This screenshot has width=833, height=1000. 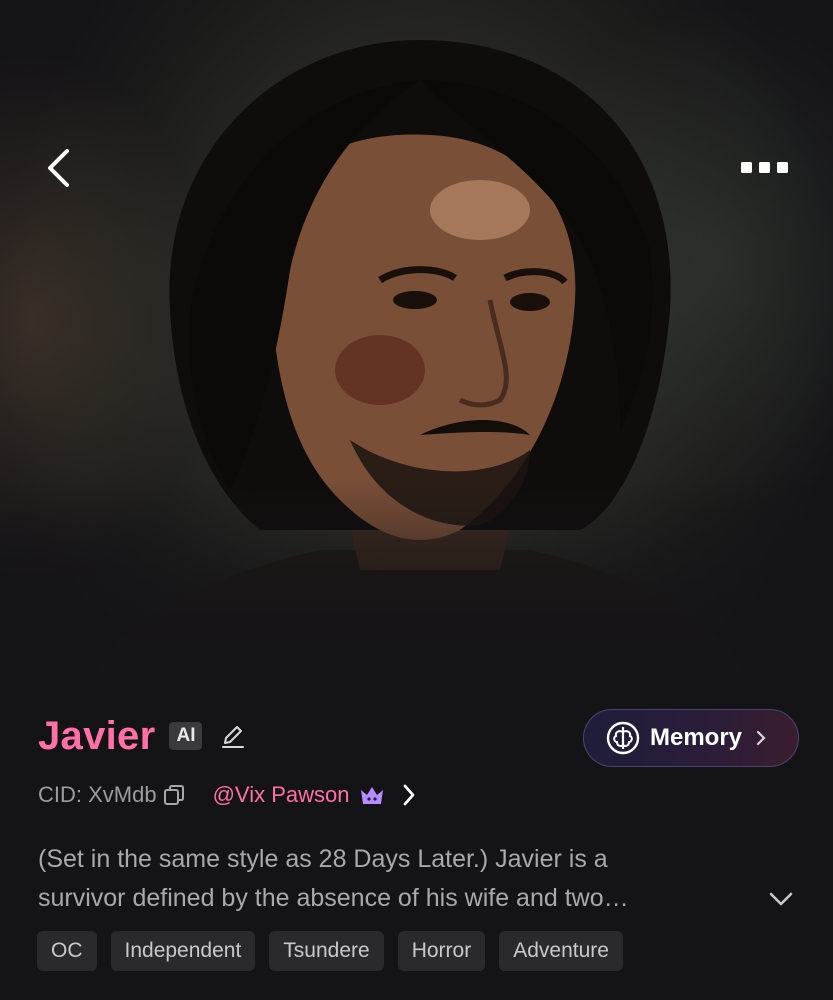 I want to click on memory-button: Memory, so click(x=691, y=738).